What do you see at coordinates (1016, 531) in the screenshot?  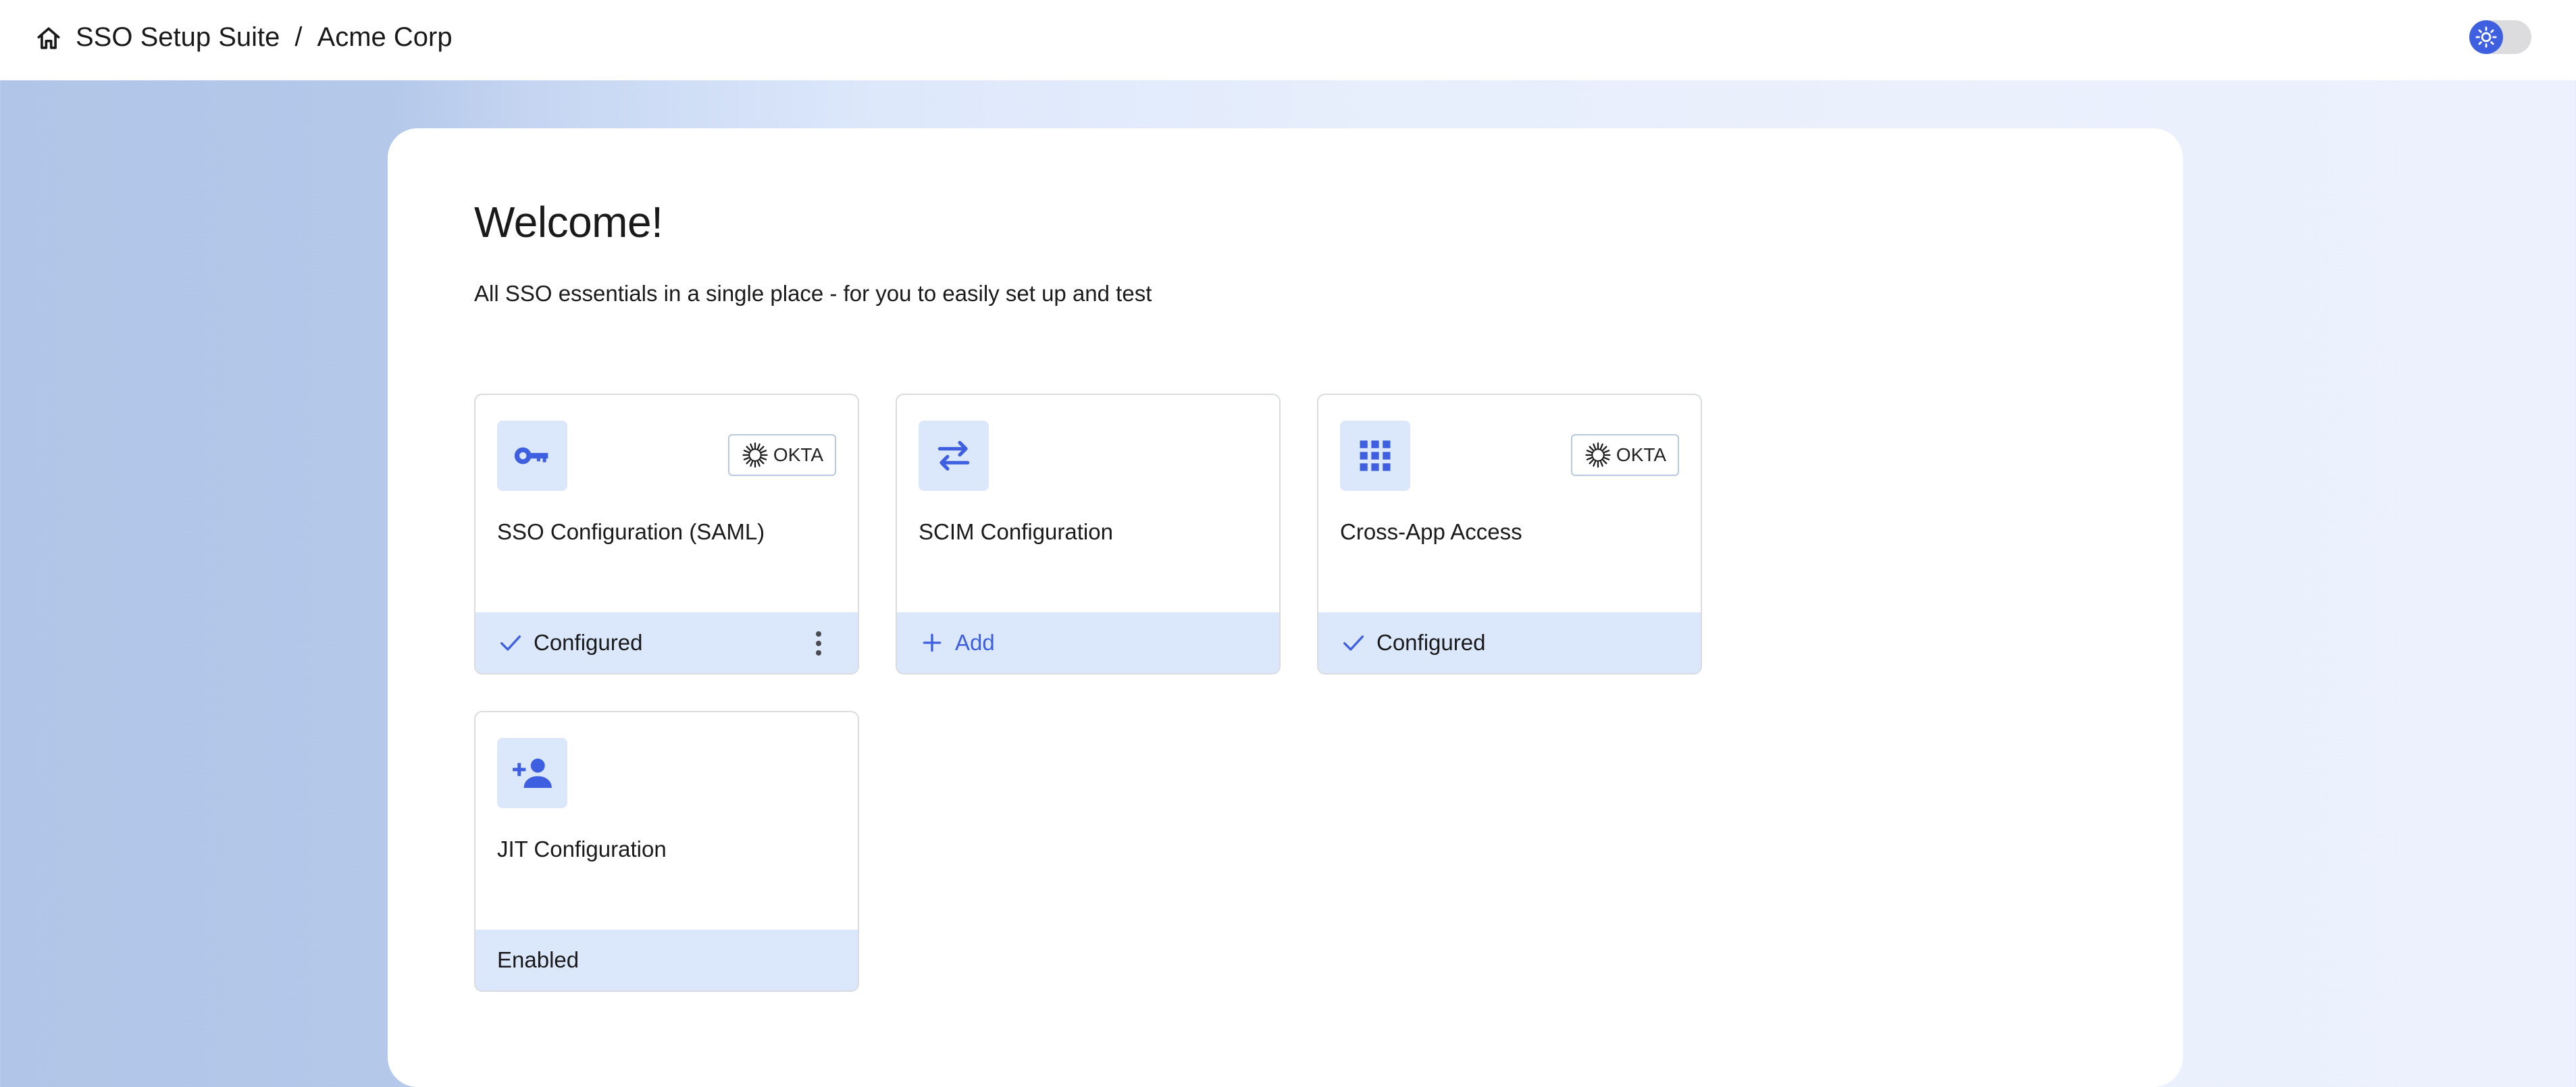 I see `card-title: SCIM Configuration` at bounding box center [1016, 531].